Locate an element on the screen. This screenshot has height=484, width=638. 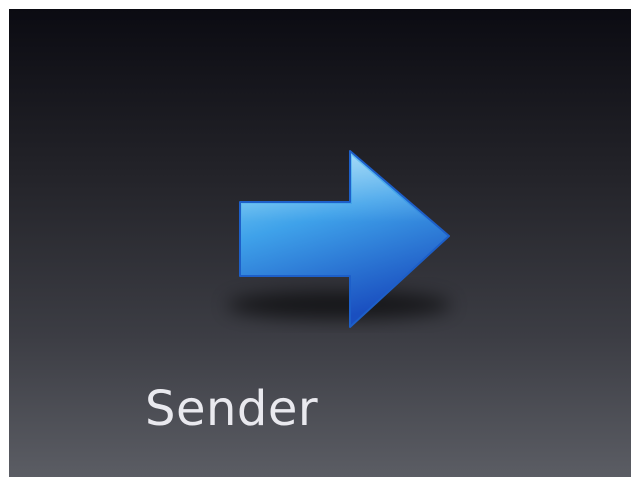
right-arrow-icon is located at coordinates (339, 239).